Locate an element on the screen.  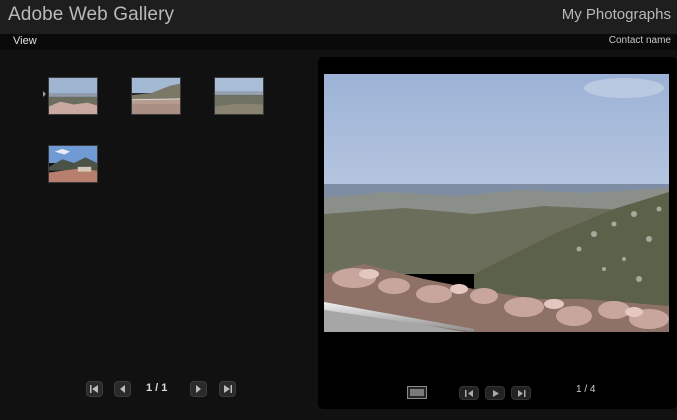
prev-page-icon is located at coordinates (122, 389).